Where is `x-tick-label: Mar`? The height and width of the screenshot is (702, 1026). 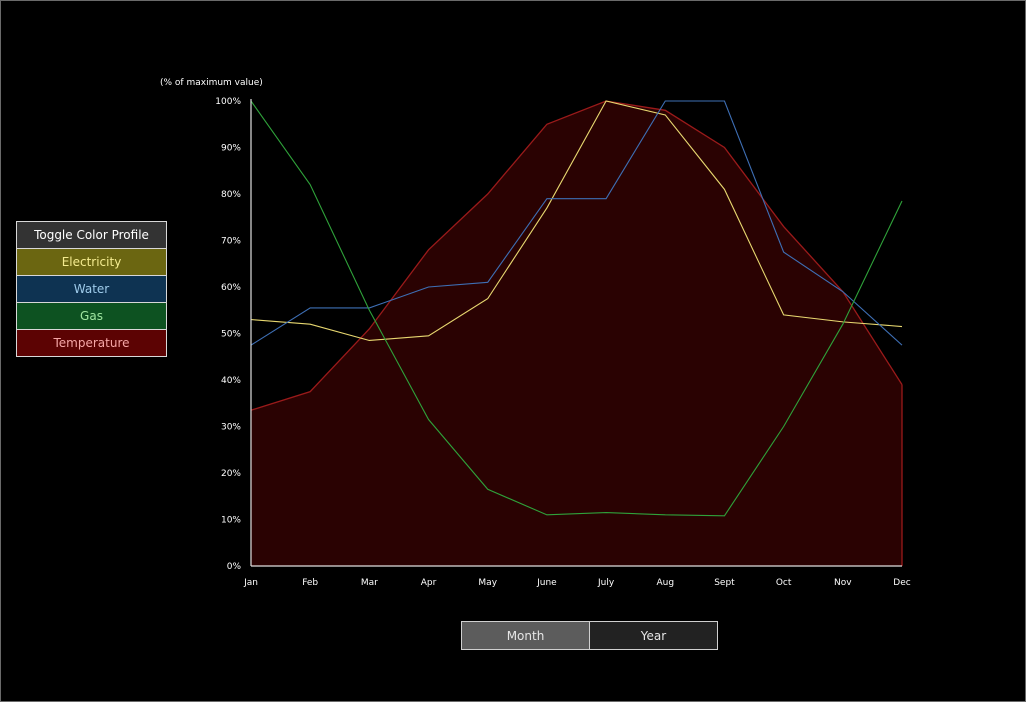
x-tick-label: Mar is located at coordinates (369, 583).